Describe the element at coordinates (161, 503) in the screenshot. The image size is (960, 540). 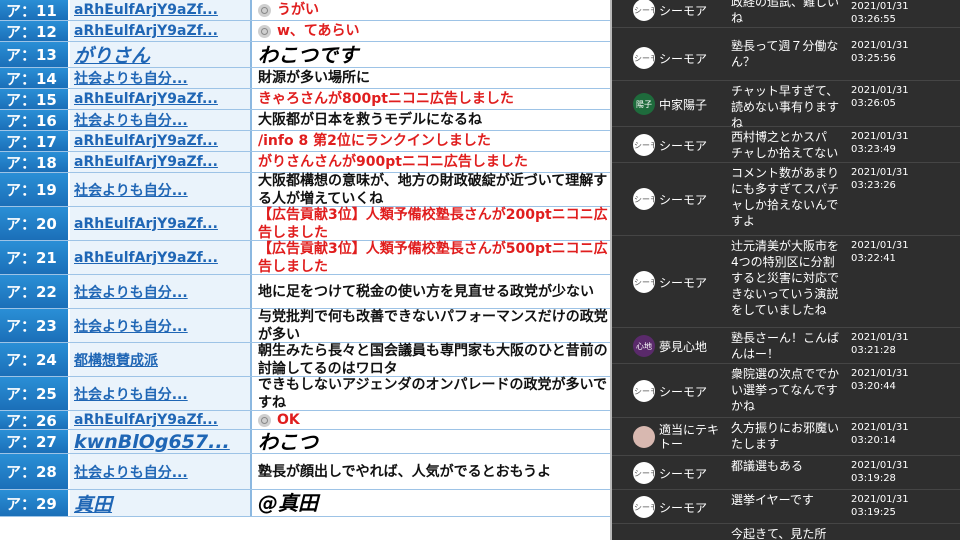
I see `comment-author-link: 真田` at that location.